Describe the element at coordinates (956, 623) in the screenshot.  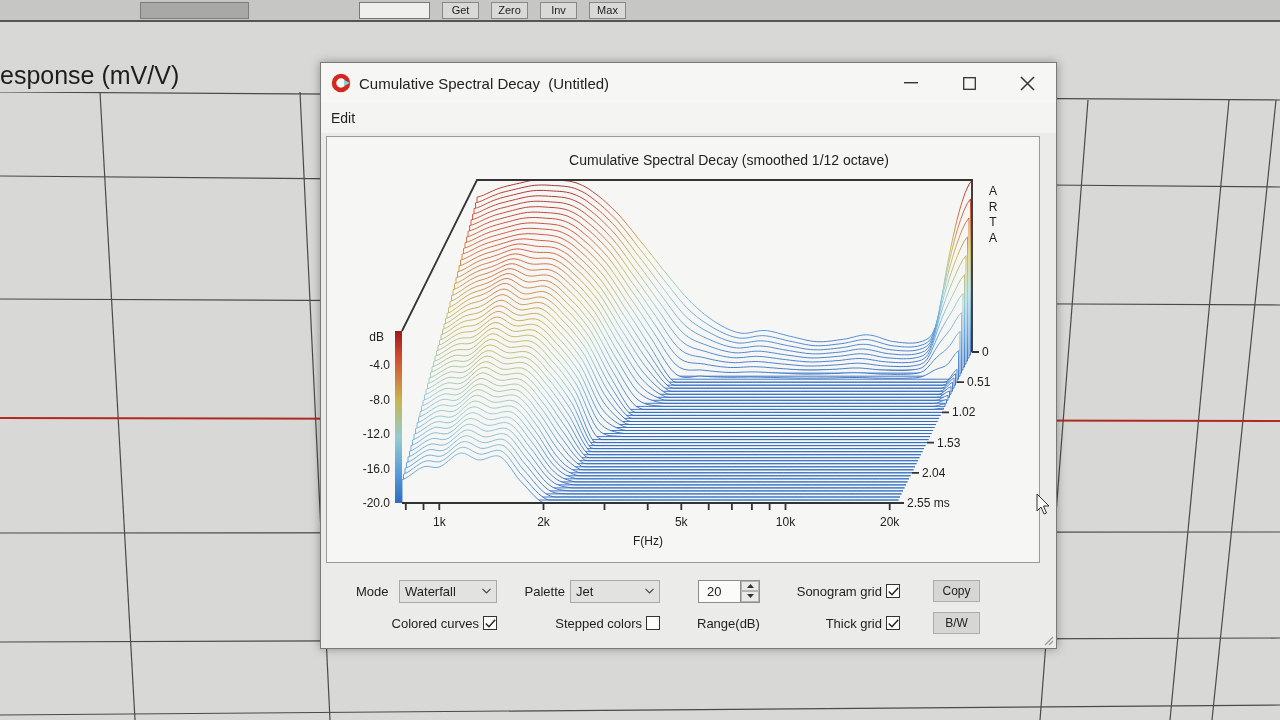
I see `bw-button: B/W` at that location.